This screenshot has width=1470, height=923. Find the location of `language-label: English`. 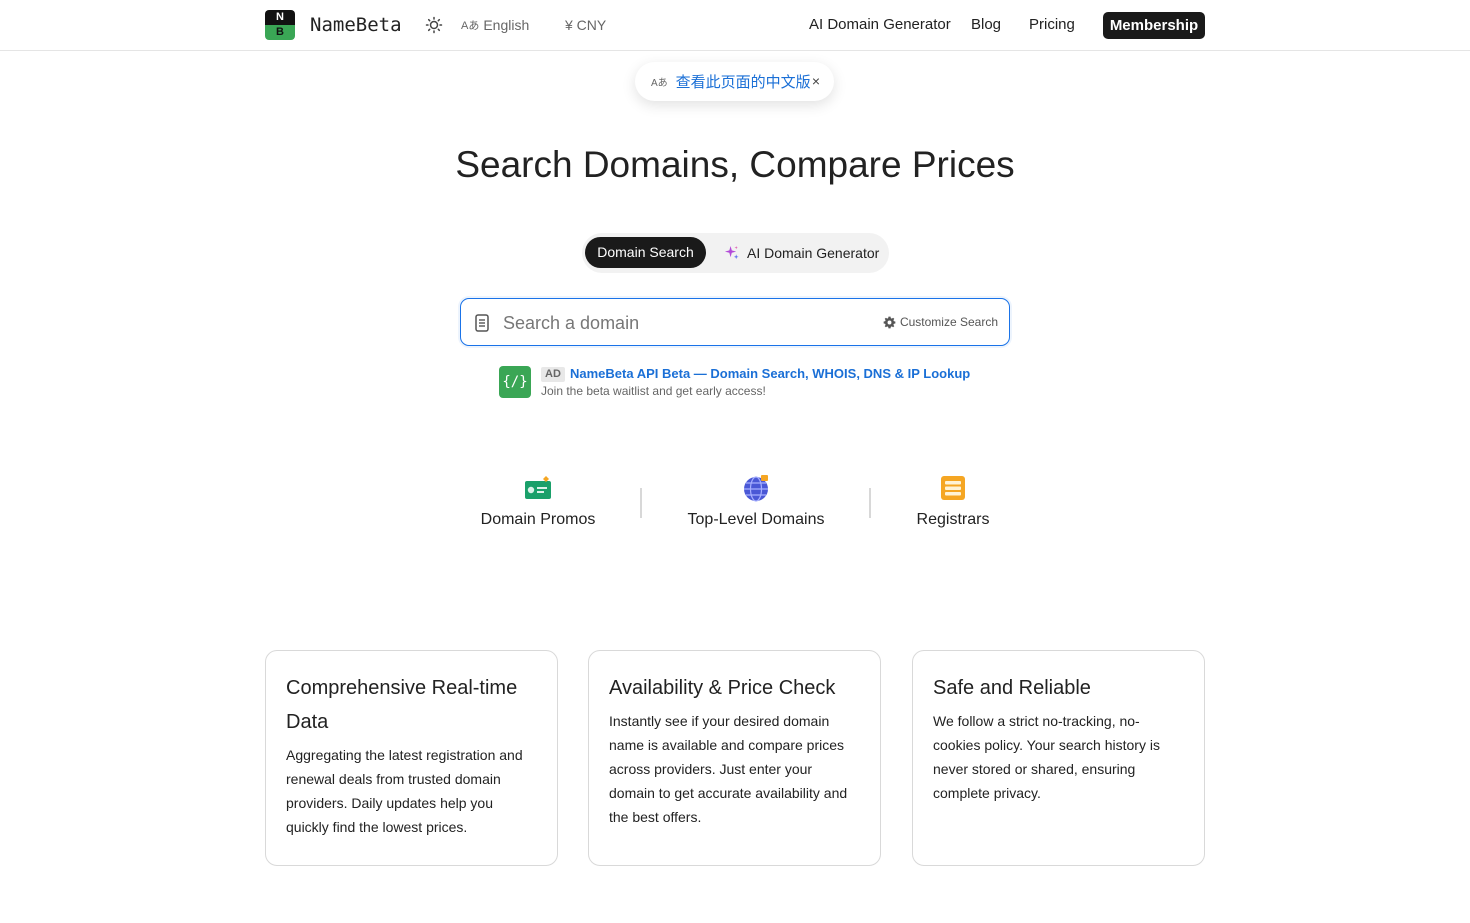

language-label: English is located at coordinates (506, 25).